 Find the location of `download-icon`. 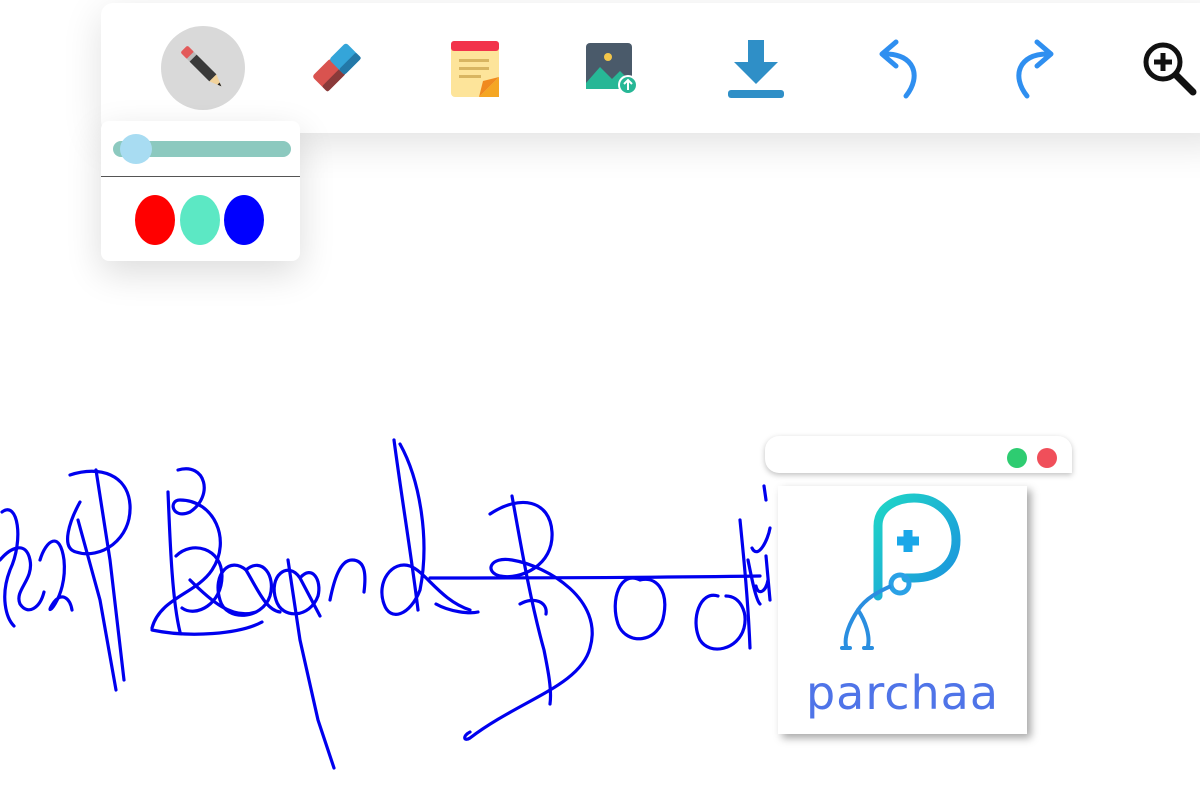

download-icon is located at coordinates (756, 68).